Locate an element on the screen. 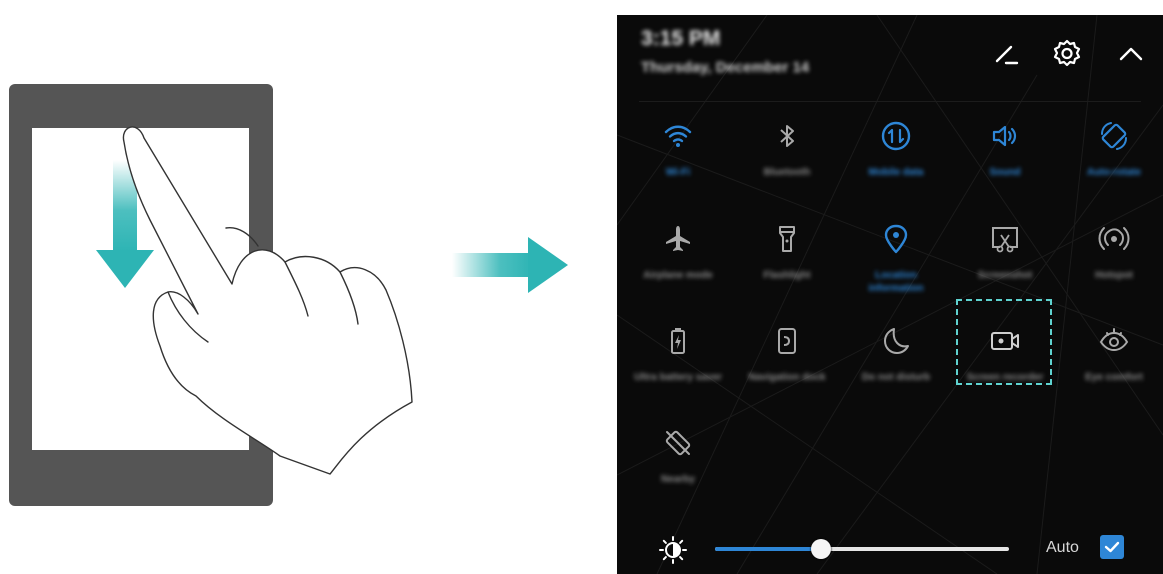 Image resolution: width=1163 pixels, height=574 pixels. tile-auto-rotate: Auto-rotate is located at coordinates (1114, 168).